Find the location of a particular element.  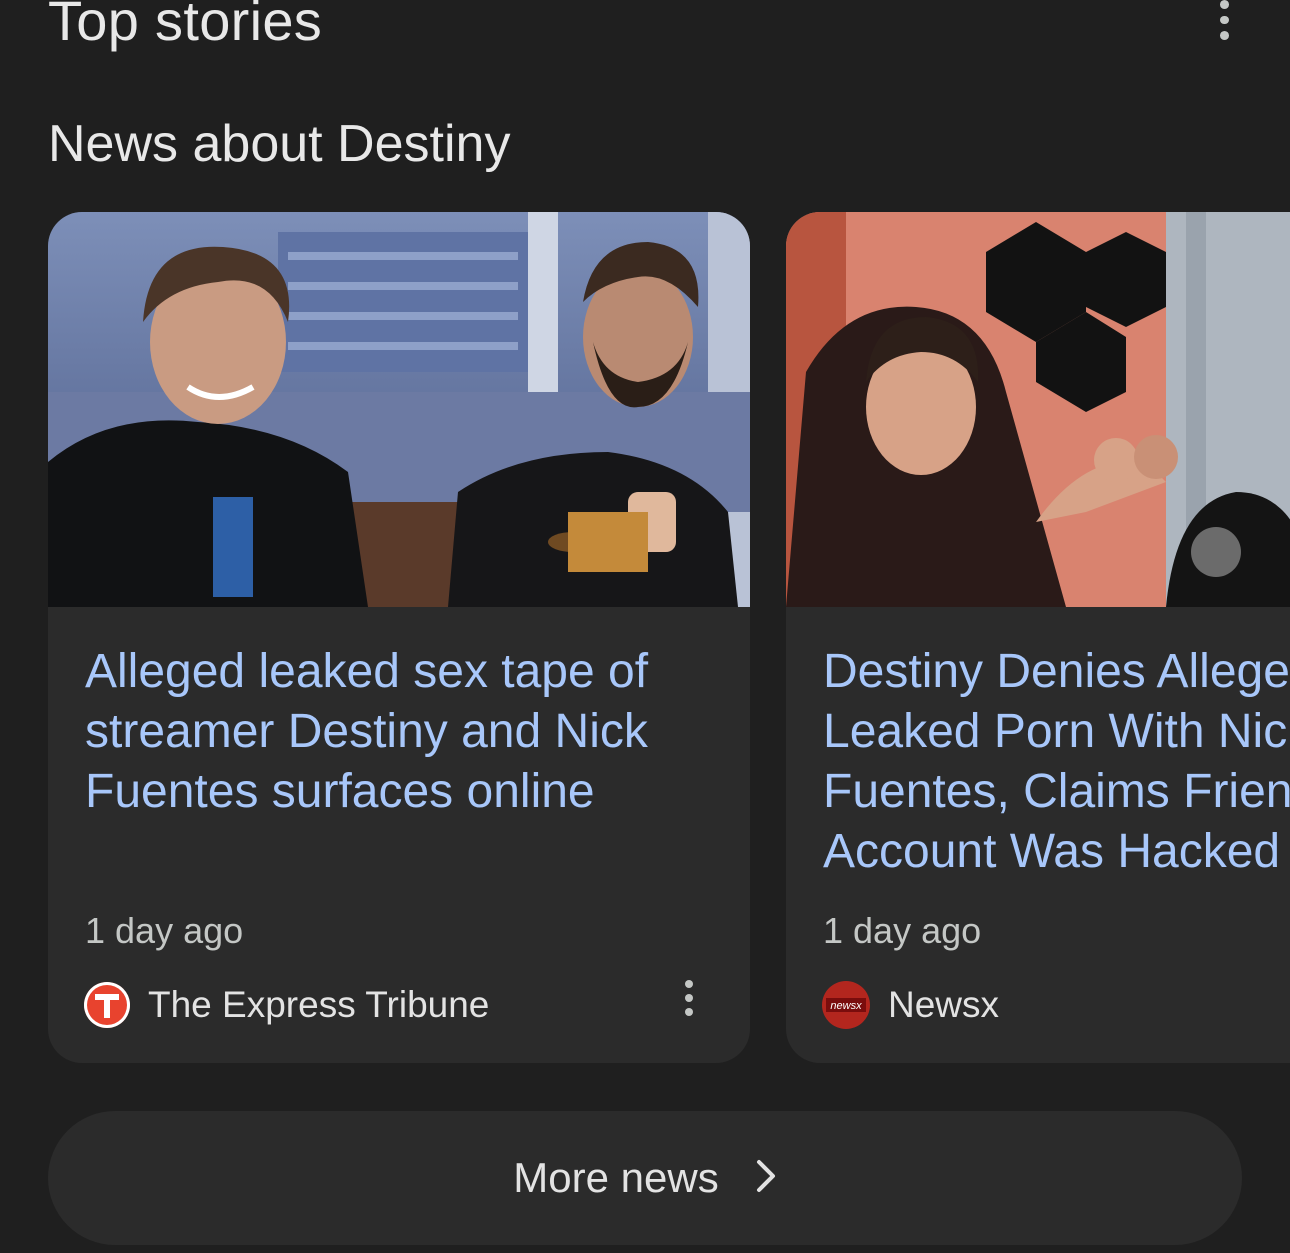

headline-line: Leaked Porn With Nic is located at coordinates (1055, 731).